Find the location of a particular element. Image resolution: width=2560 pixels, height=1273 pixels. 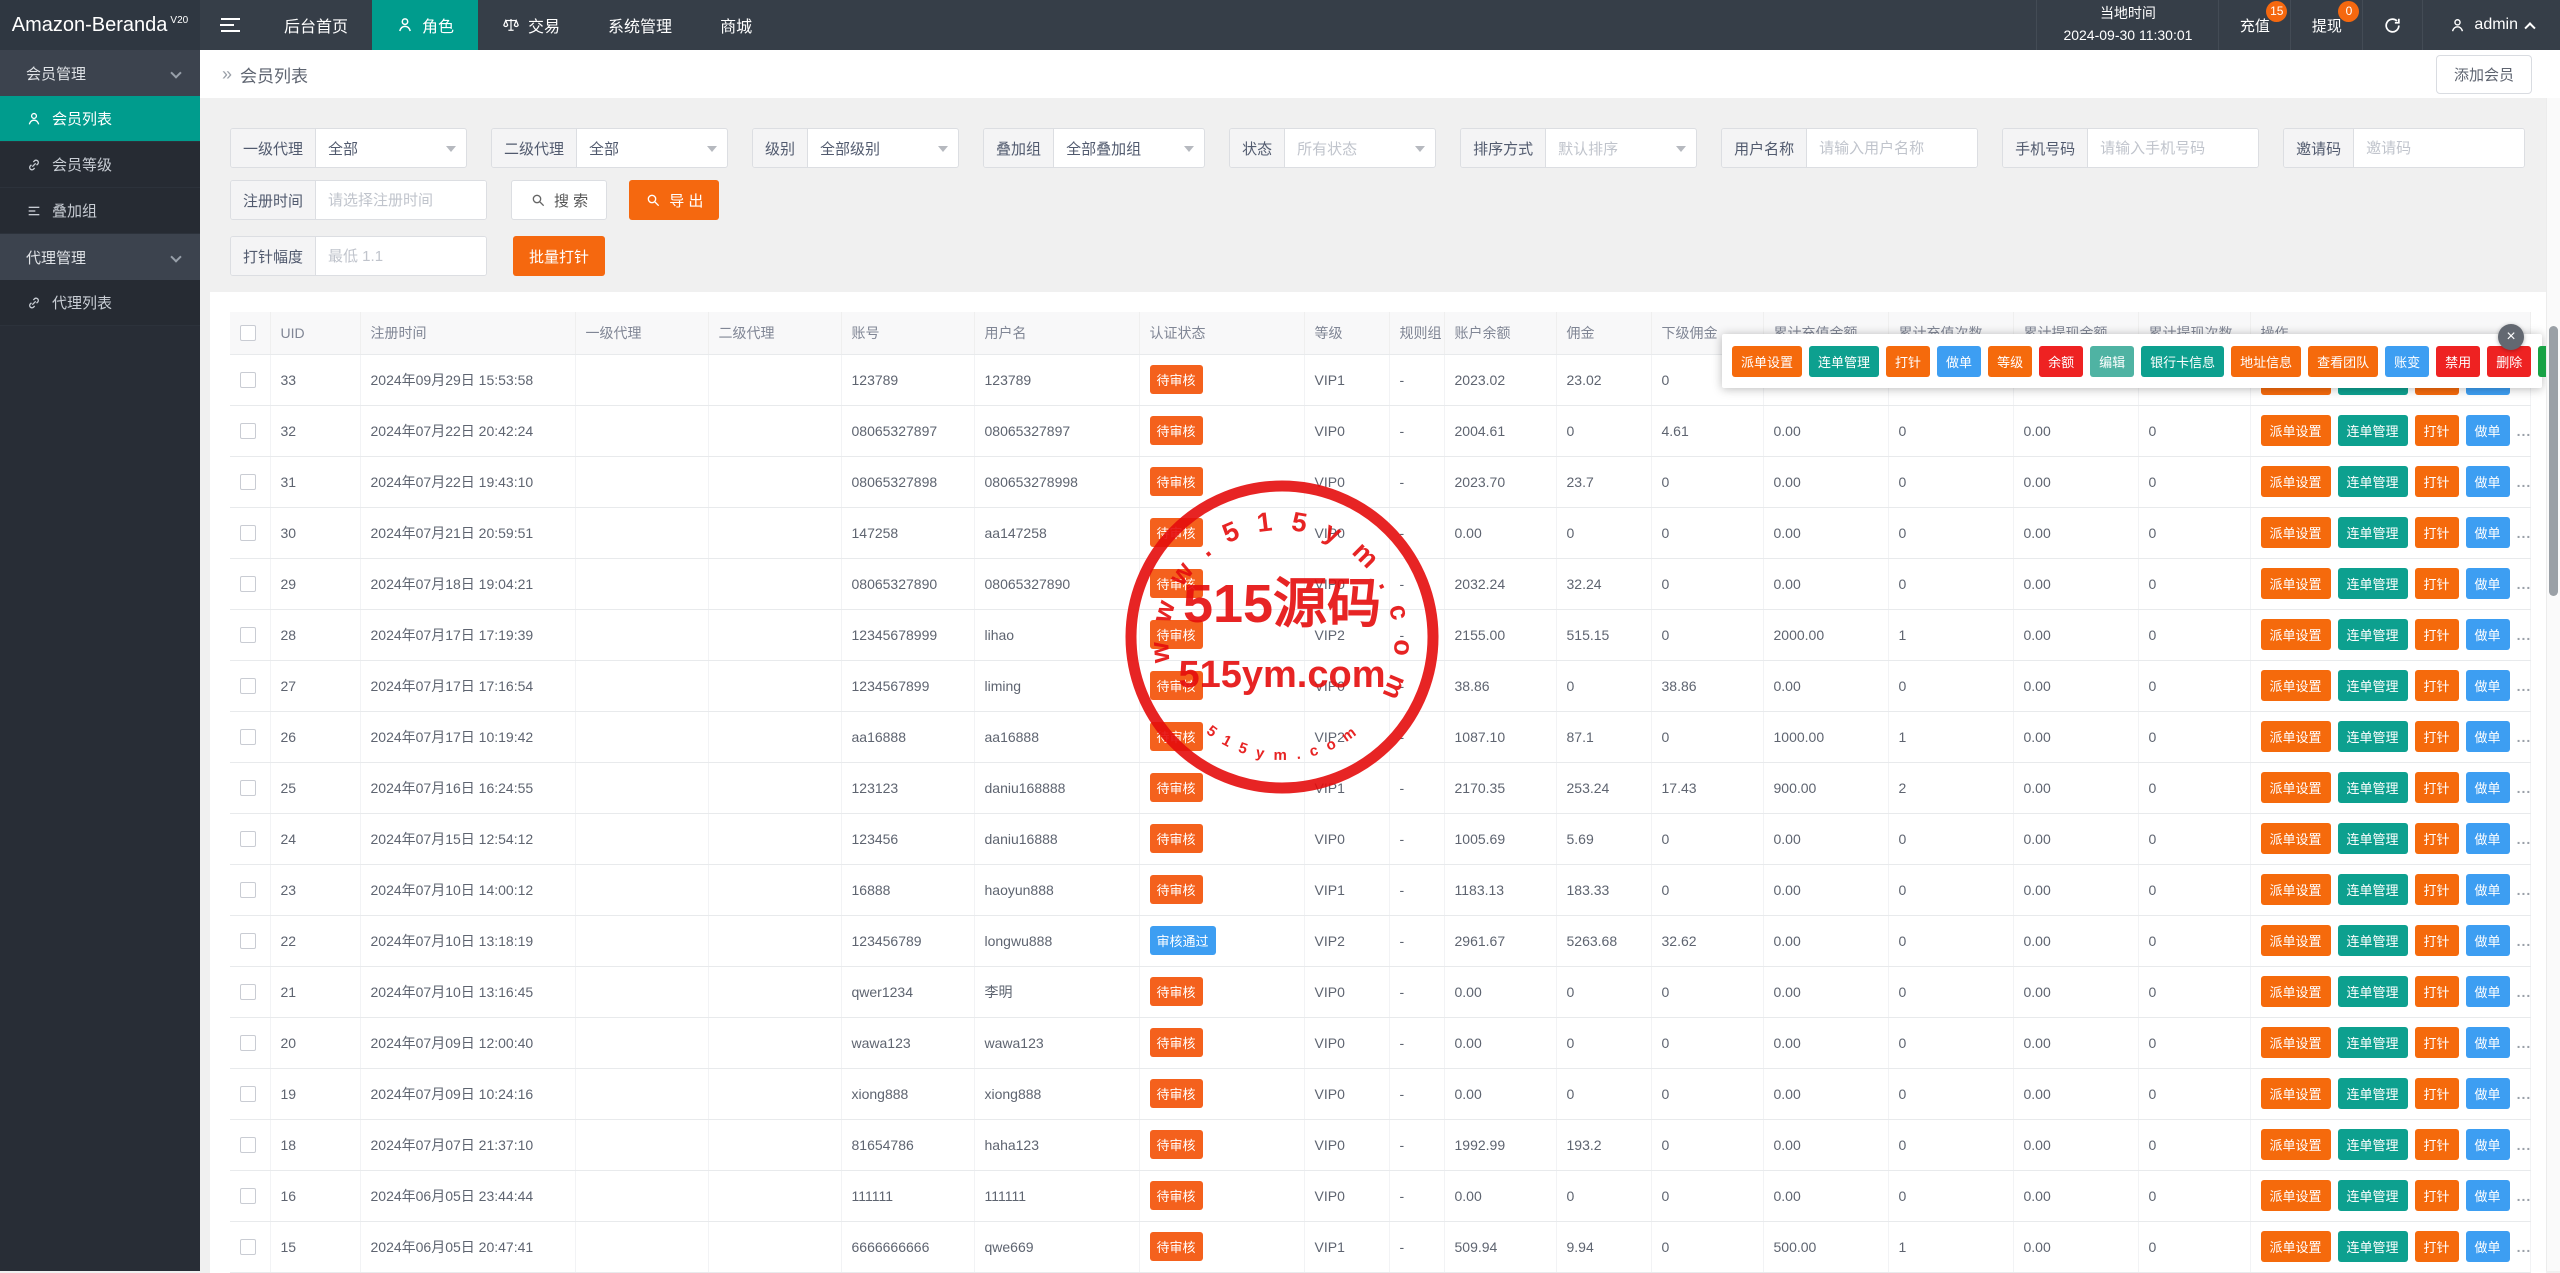

sidebar-item-member-level: 会员等级 is located at coordinates (100, 165).